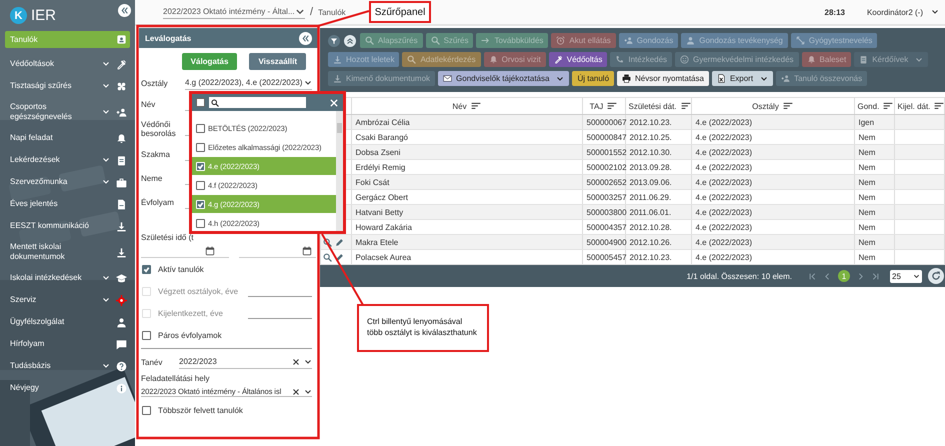  Describe the element at coordinates (175, 378) in the screenshot. I see `field-label: Feladatellátási hely` at that location.